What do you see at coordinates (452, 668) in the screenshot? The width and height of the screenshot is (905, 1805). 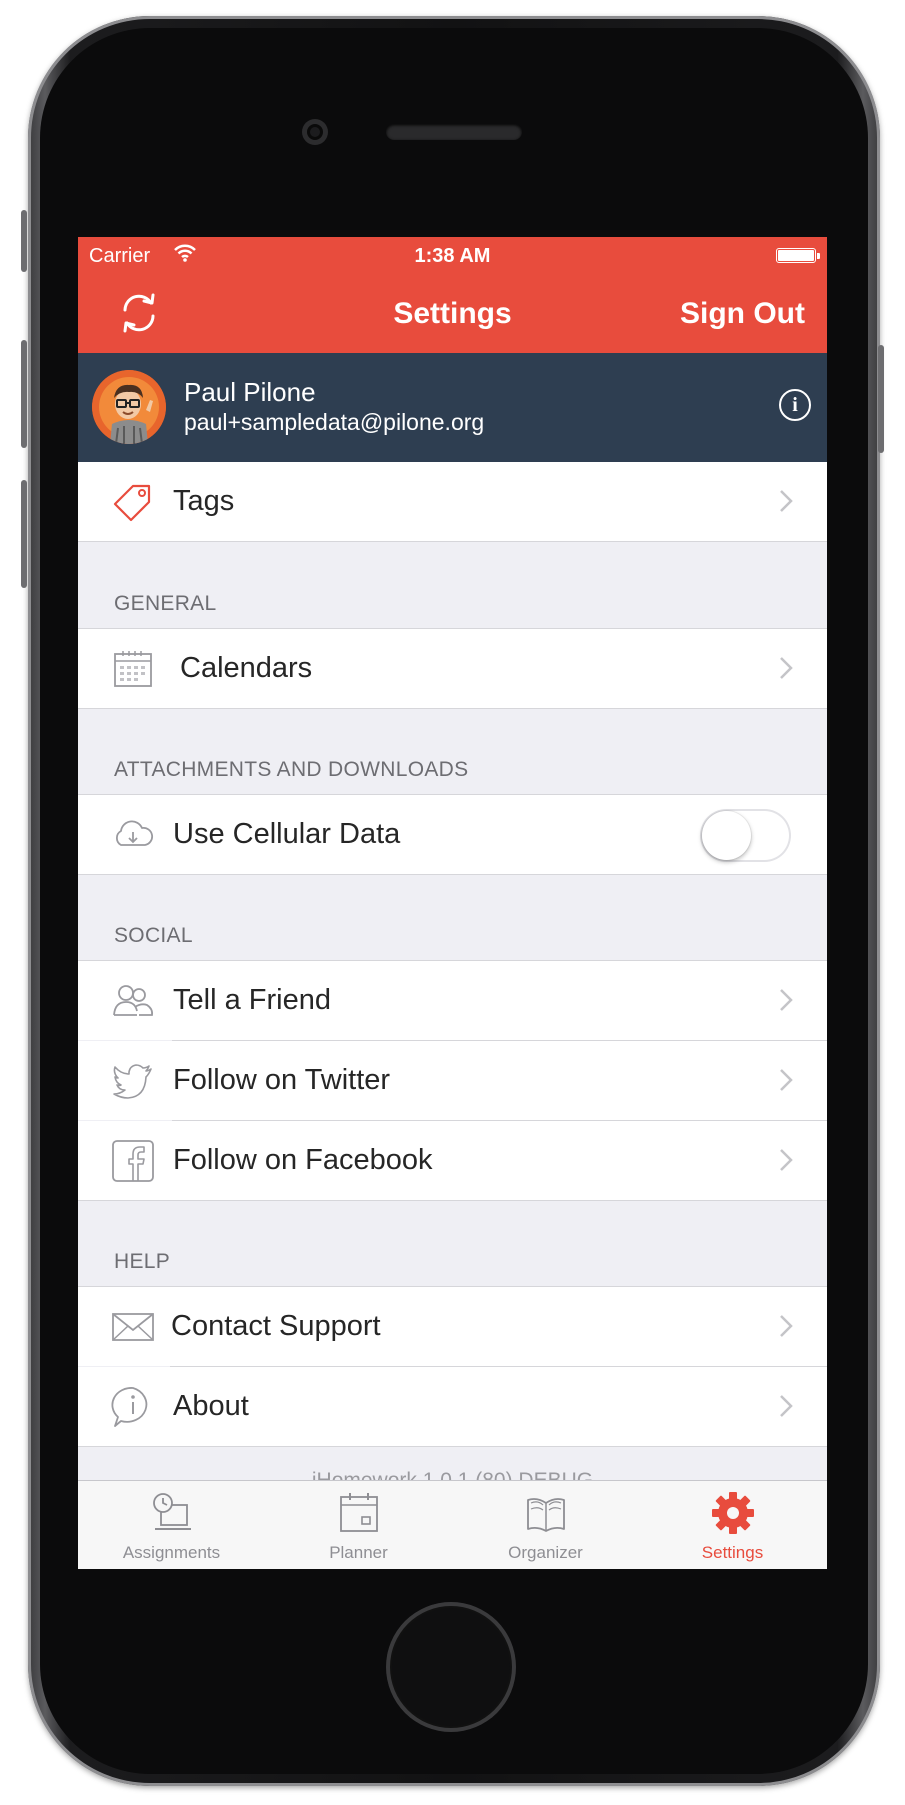 I see `calendars-row: Calendars` at bounding box center [452, 668].